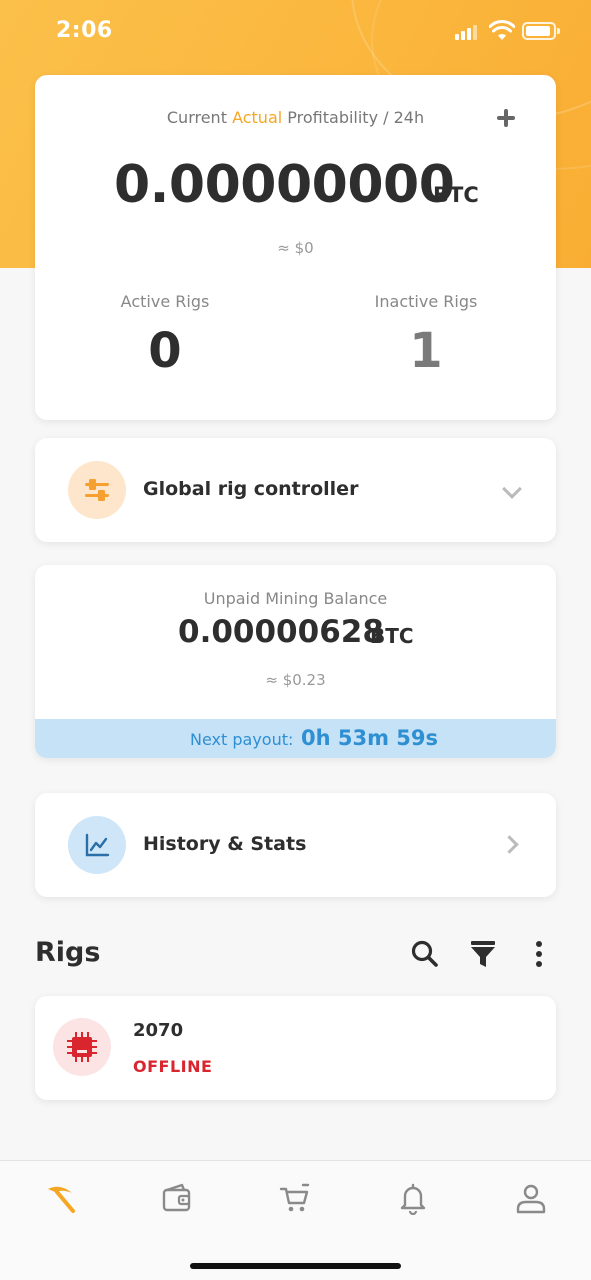  What do you see at coordinates (295, 680) in the screenshot?
I see `balance-fiat: ≈ $0.23` at bounding box center [295, 680].